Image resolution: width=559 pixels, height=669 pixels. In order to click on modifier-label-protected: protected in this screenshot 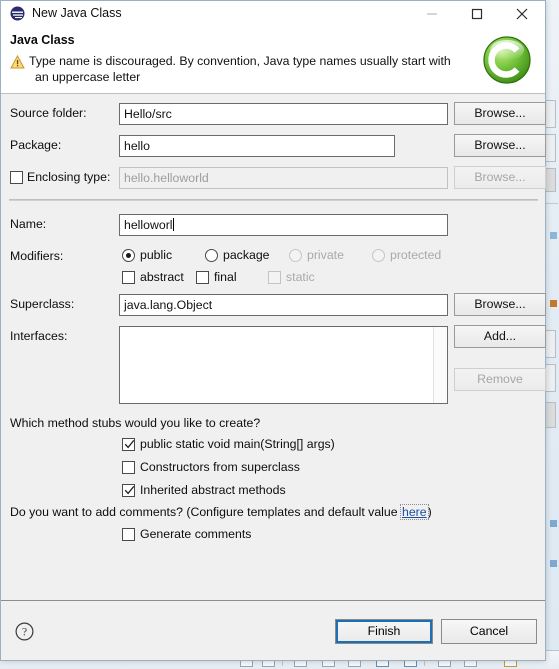, I will do `click(416, 255)`.